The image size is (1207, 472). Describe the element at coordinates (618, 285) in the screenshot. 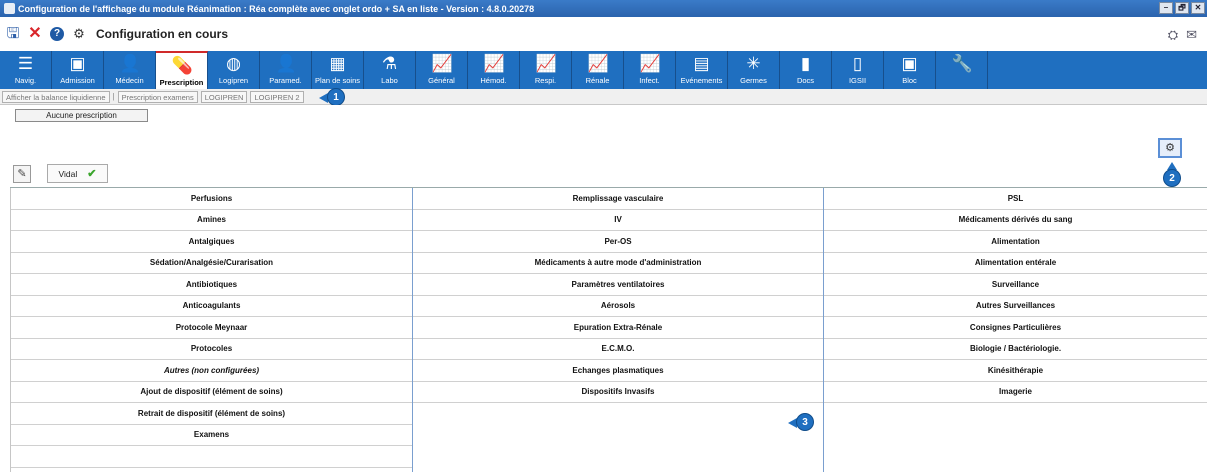

I see `category-item: Paramètres ventilatoires` at that location.